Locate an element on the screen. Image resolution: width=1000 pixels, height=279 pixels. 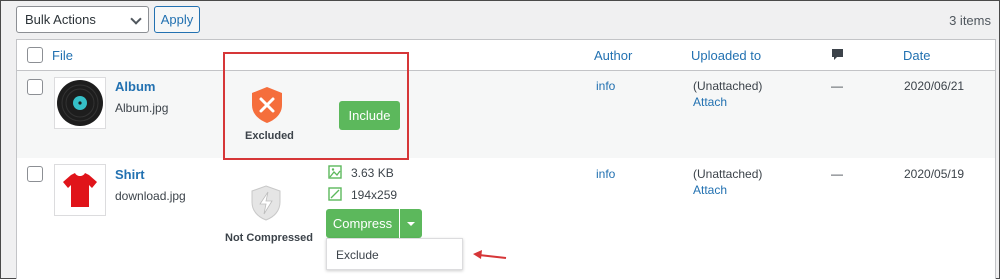
image-dimensions: 194x259 is located at coordinates (374, 195).